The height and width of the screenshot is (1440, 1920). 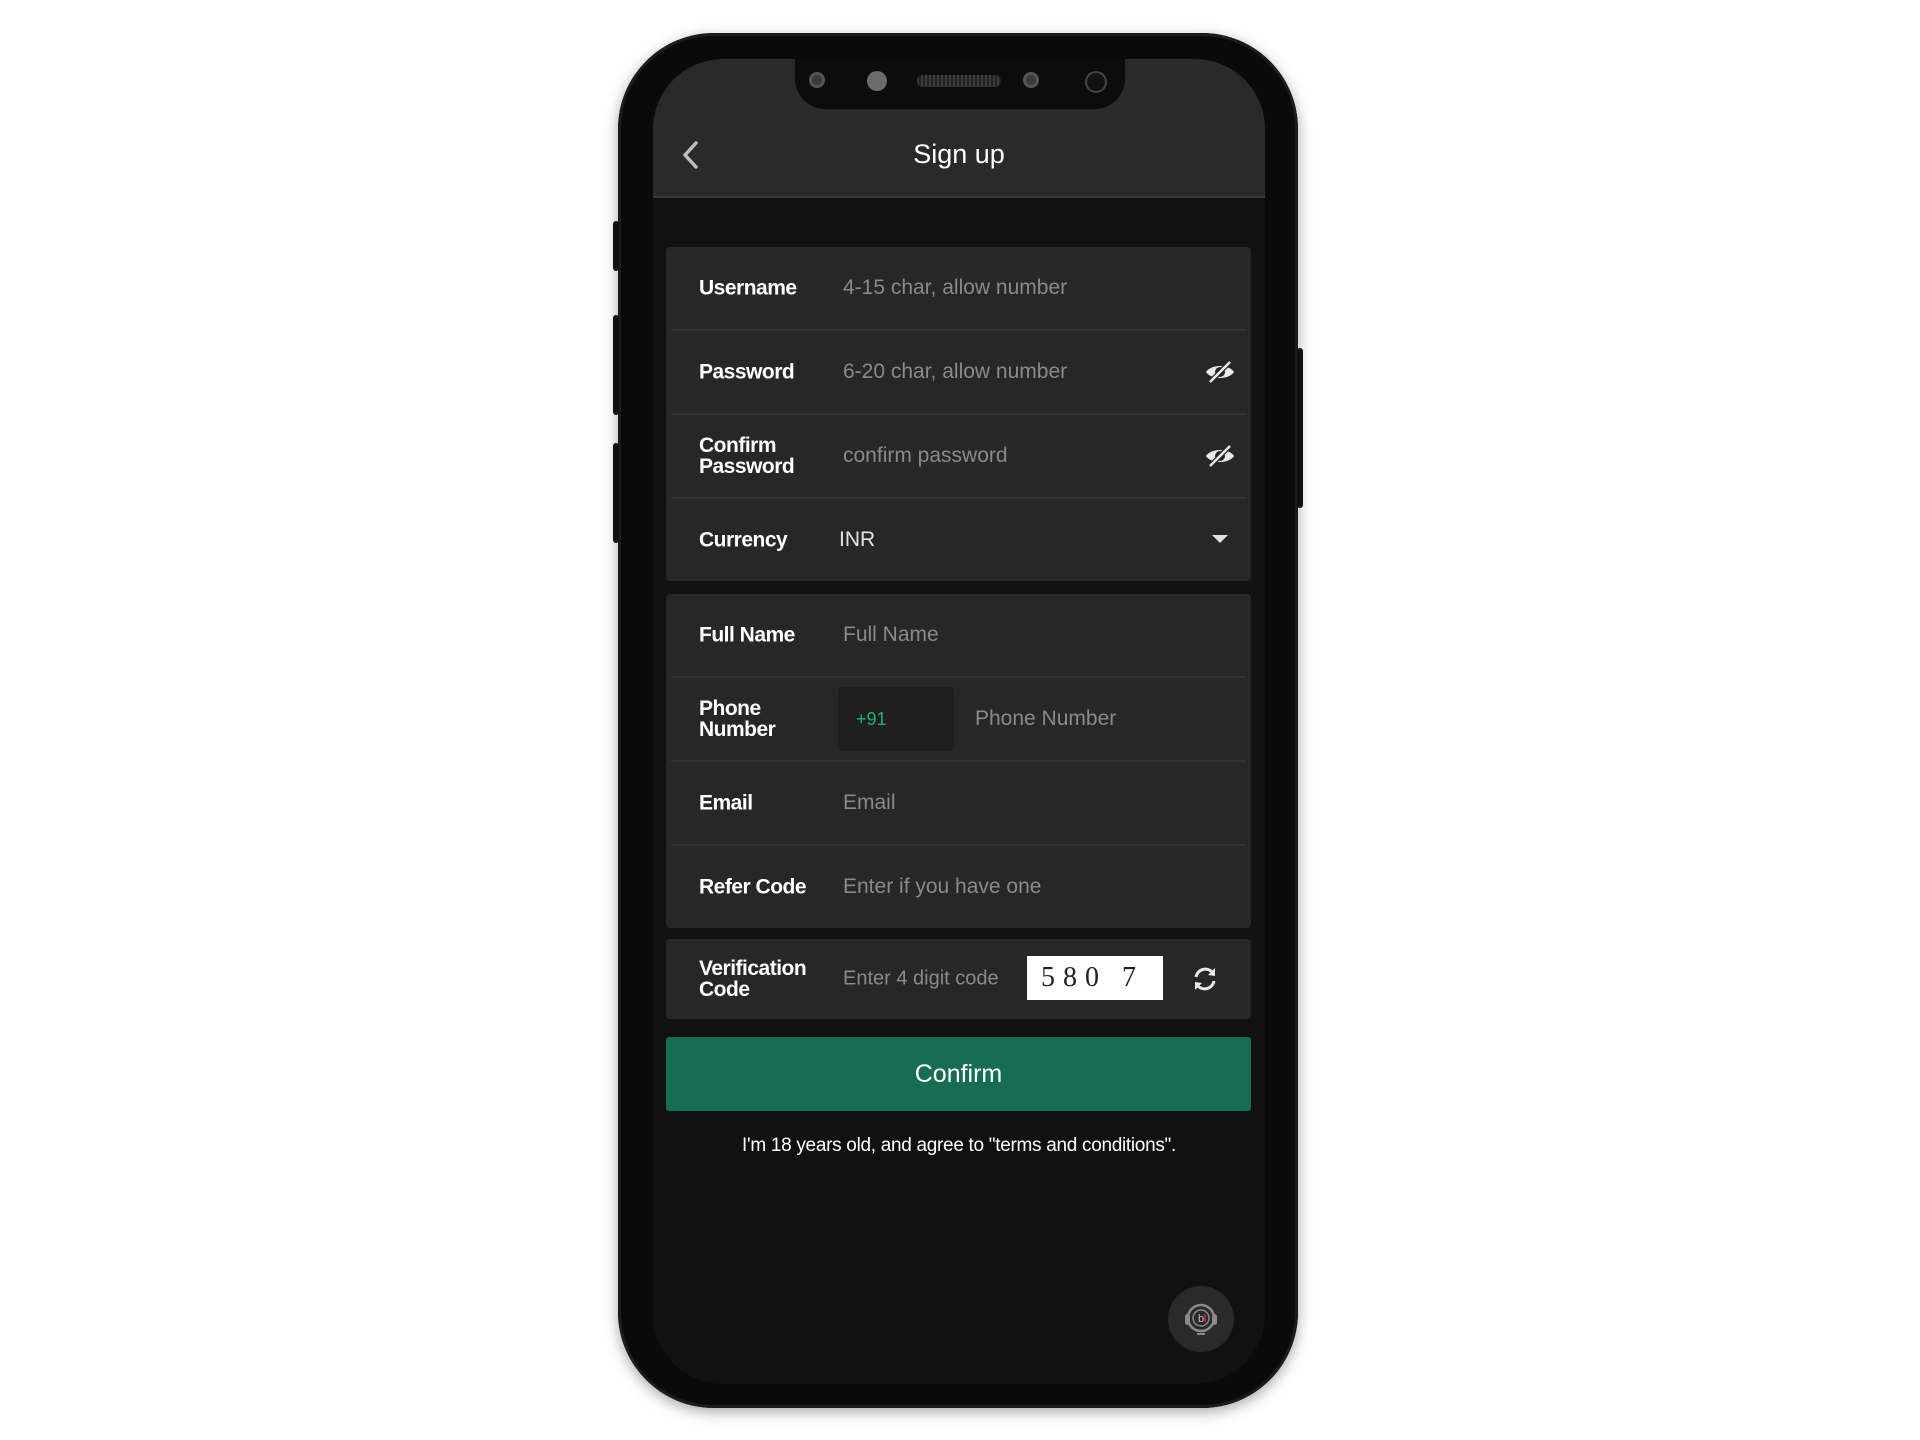 I want to click on phone-volume-up, so click(x=616, y=365).